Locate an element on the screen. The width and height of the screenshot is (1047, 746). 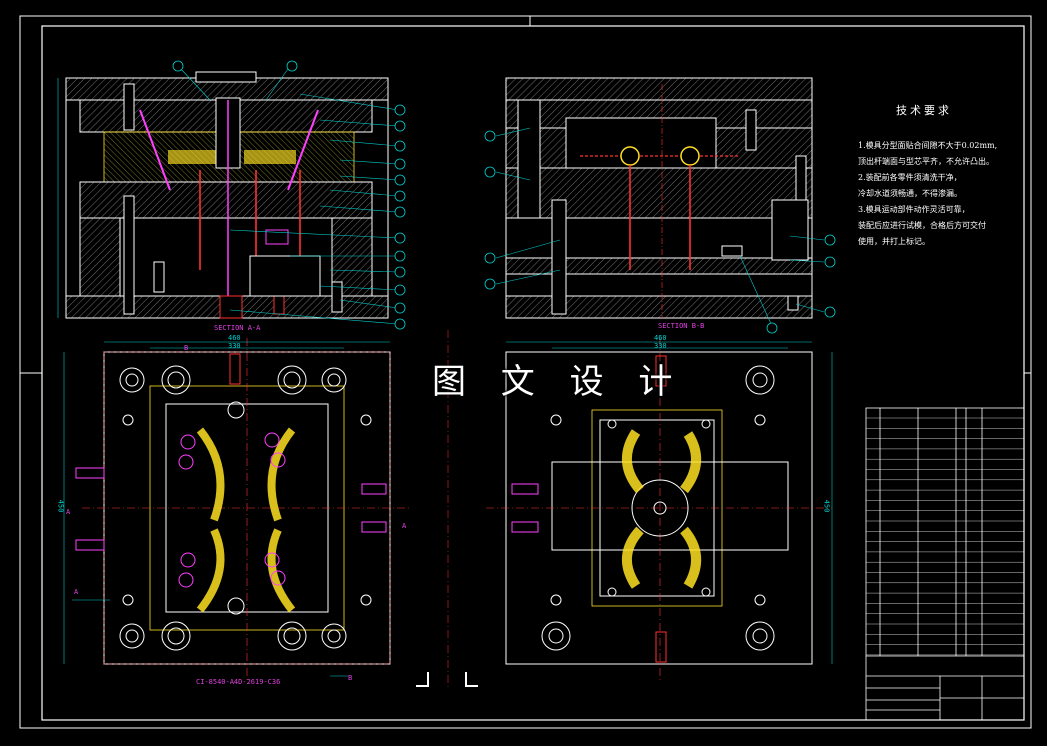
tech-line-6: 装配后应进行试模，合格后方可交付 is located at coordinates (922, 225).